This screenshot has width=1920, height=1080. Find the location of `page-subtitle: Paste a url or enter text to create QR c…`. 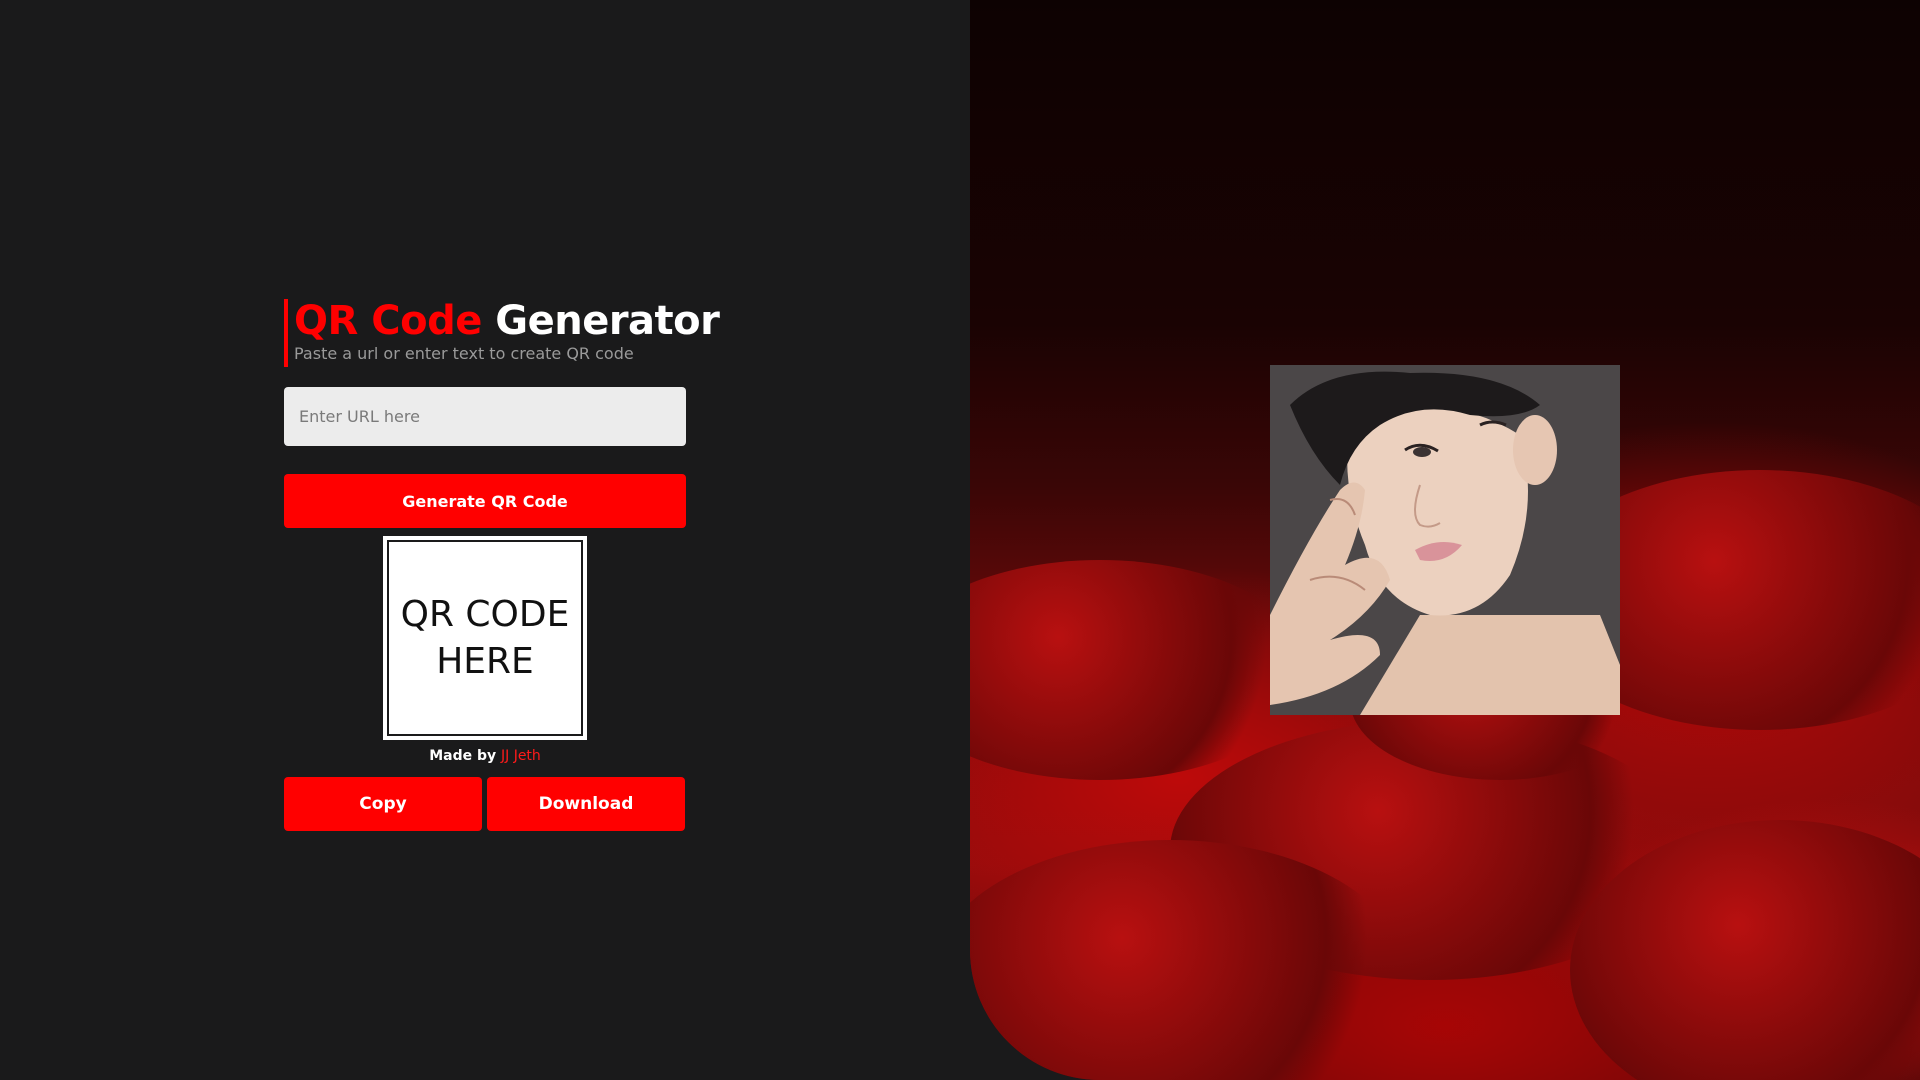

page-subtitle: Paste a url or enter text to create QR c… is located at coordinates (464, 353).